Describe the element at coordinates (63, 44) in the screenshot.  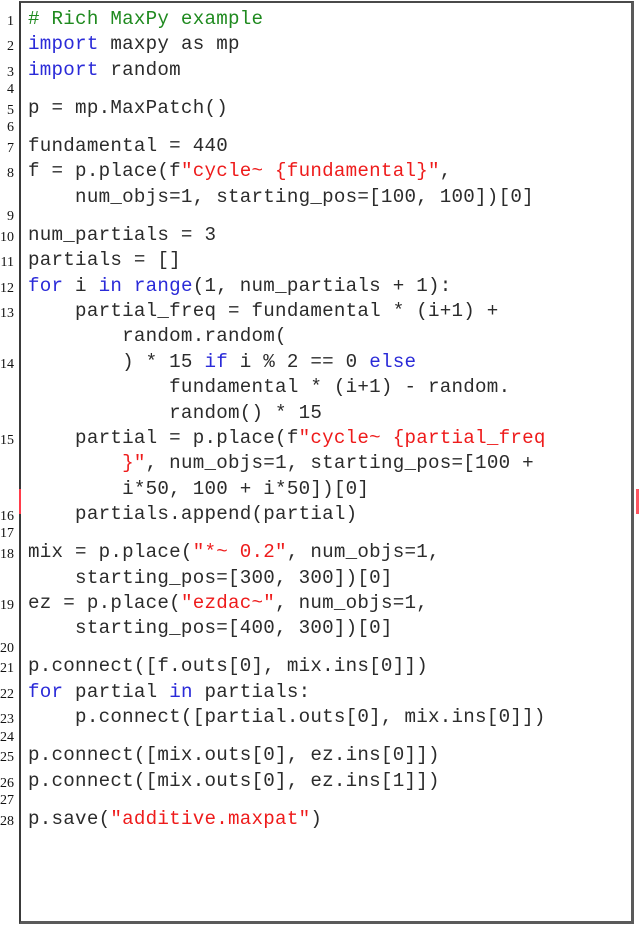
I see `keyword-token: import` at that location.